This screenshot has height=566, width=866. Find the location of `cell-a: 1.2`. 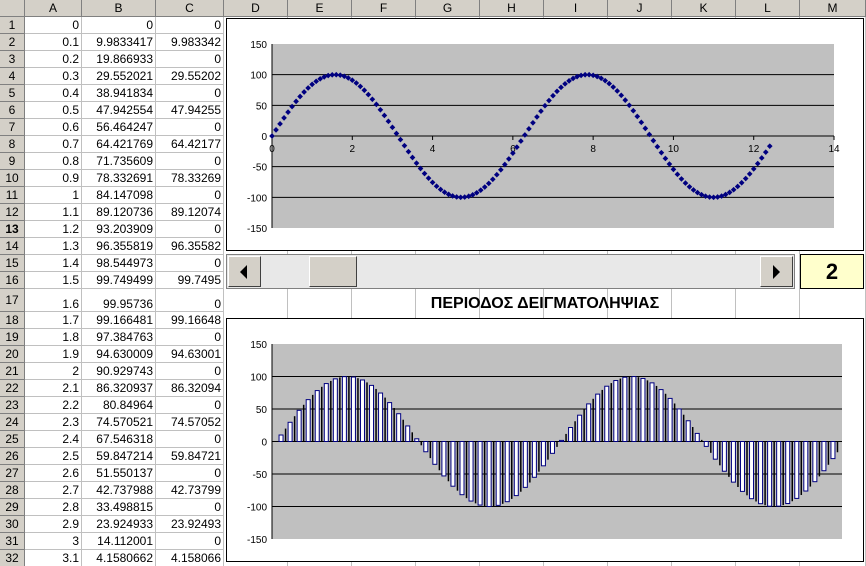

cell-a: 1.2 is located at coordinates (53, 229).